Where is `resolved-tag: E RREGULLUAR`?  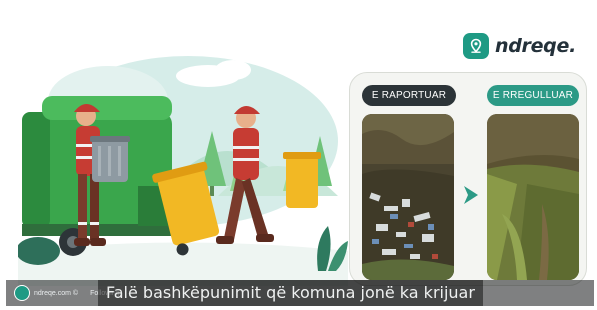 resolved-tag: E RREGULLUAR is located at coordinates (533, 95).